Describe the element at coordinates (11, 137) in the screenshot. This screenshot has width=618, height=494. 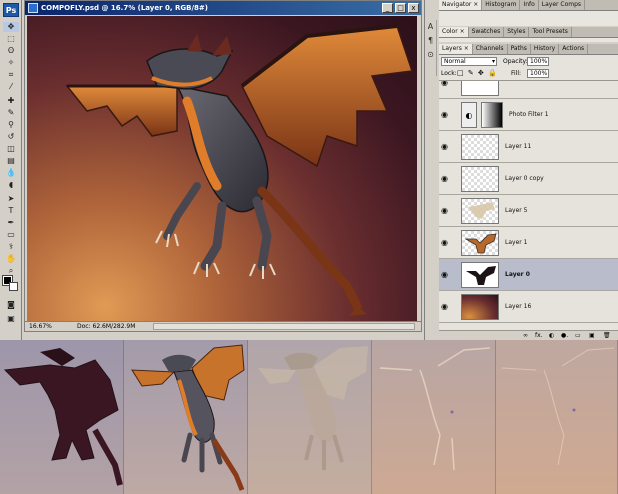
I see `history-brush-icon: ↺` at that location.